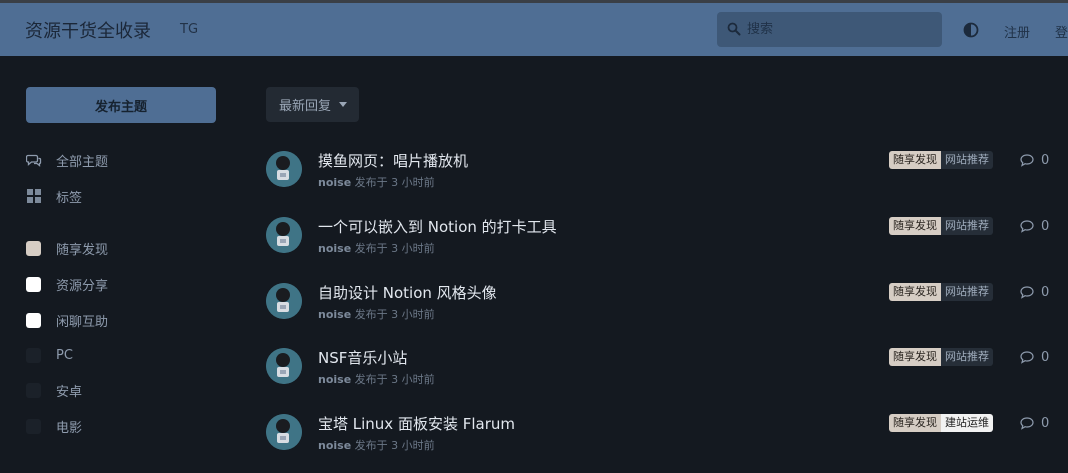 Image resolution: width=1068 pixels, height=473 pixels. I want to click on sidebar-tag-pc: PC, so click(49, 355).